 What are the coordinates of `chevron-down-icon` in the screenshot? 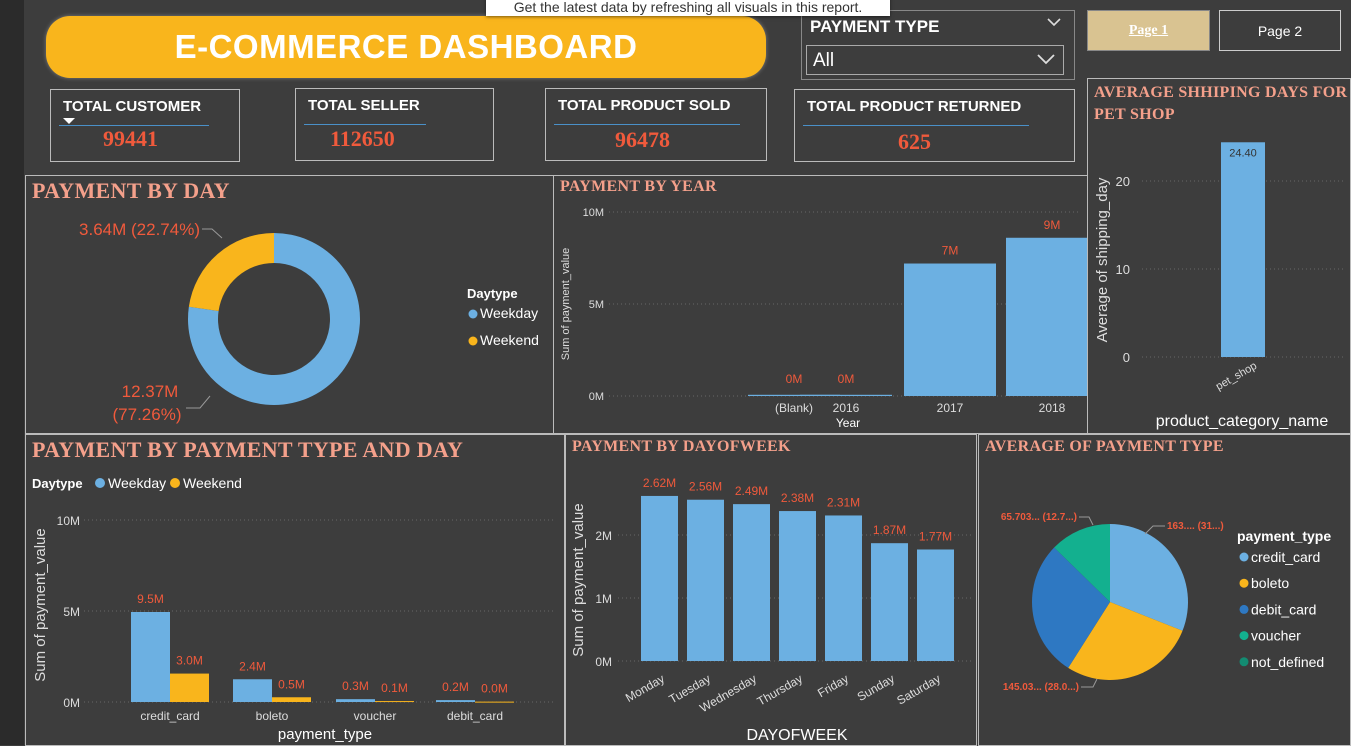 It's located at (1054, 24).